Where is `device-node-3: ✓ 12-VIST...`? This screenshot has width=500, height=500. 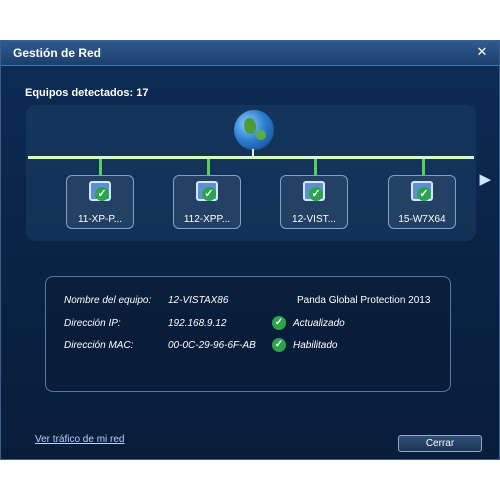
device-node-3: ✓ 12-VIST... is located at coordinates (314, 202).